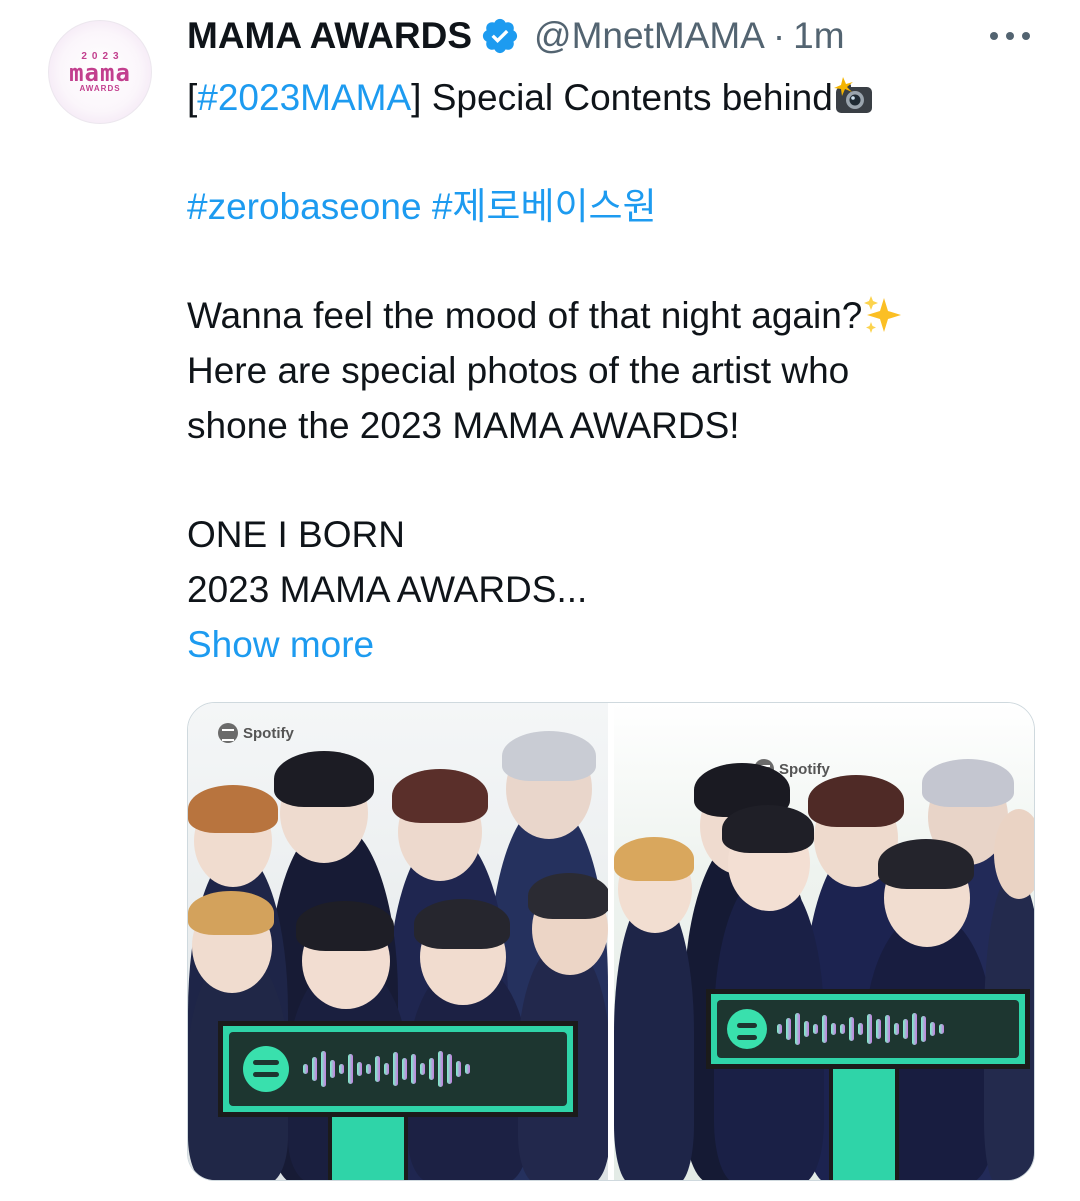 The image size is (1080, 1201). What do you see at coordinates (1010, 36) in the screenshot?
I see `more-options-icon` at bounding box center [1010, 36].